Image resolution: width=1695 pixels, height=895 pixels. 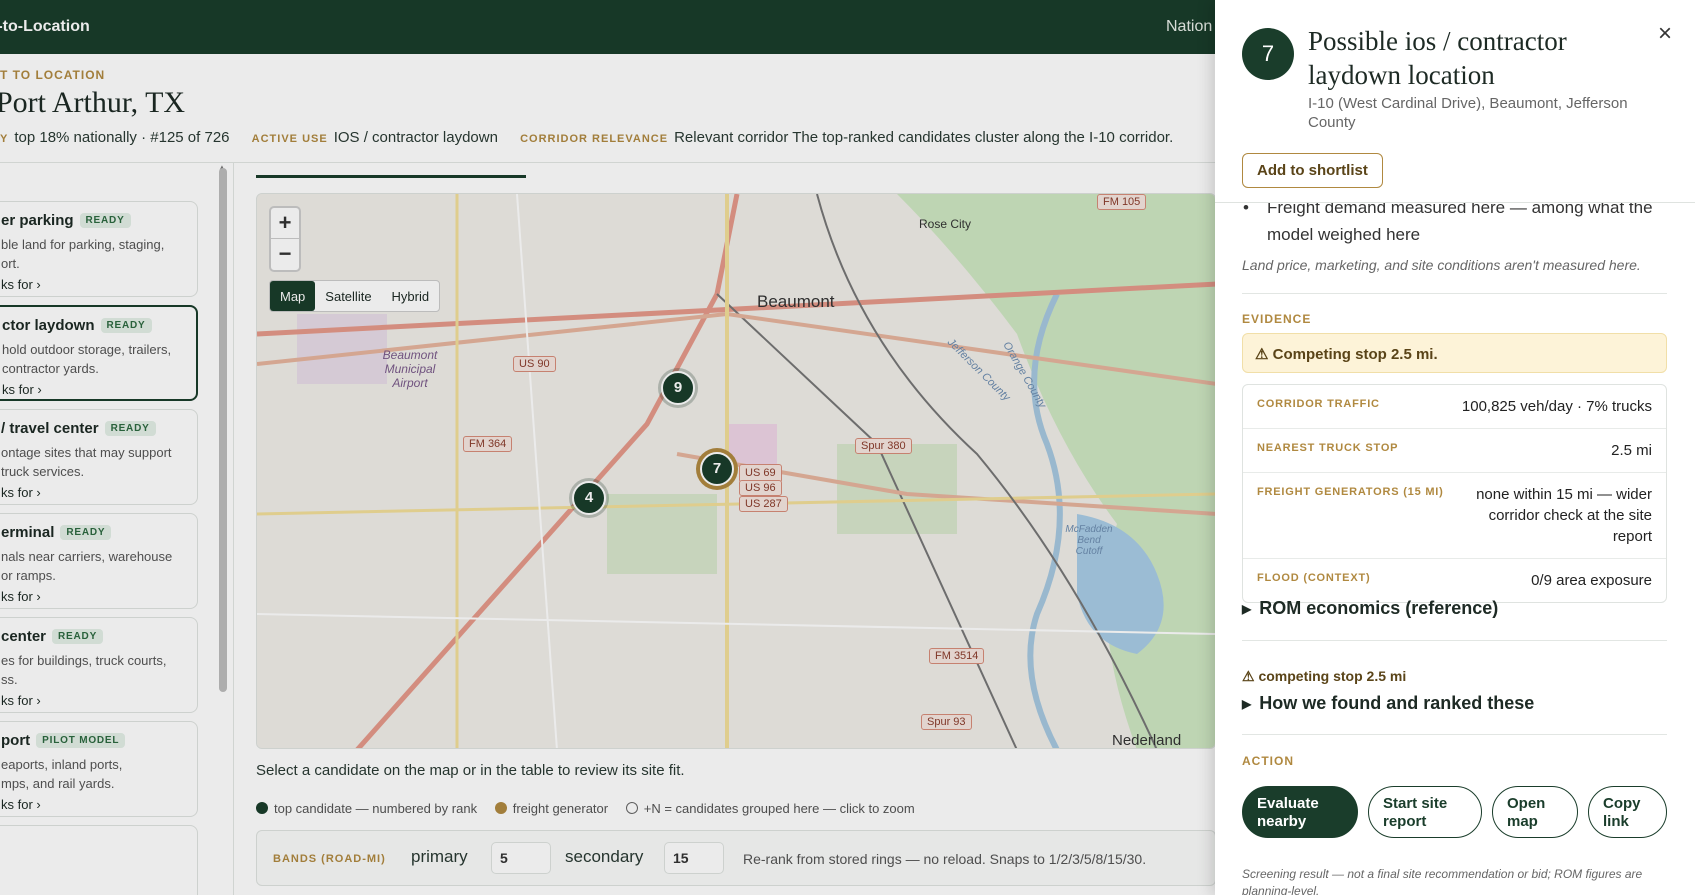 I want to click on candidate-rank: 7, so click(x=1268, y=54).